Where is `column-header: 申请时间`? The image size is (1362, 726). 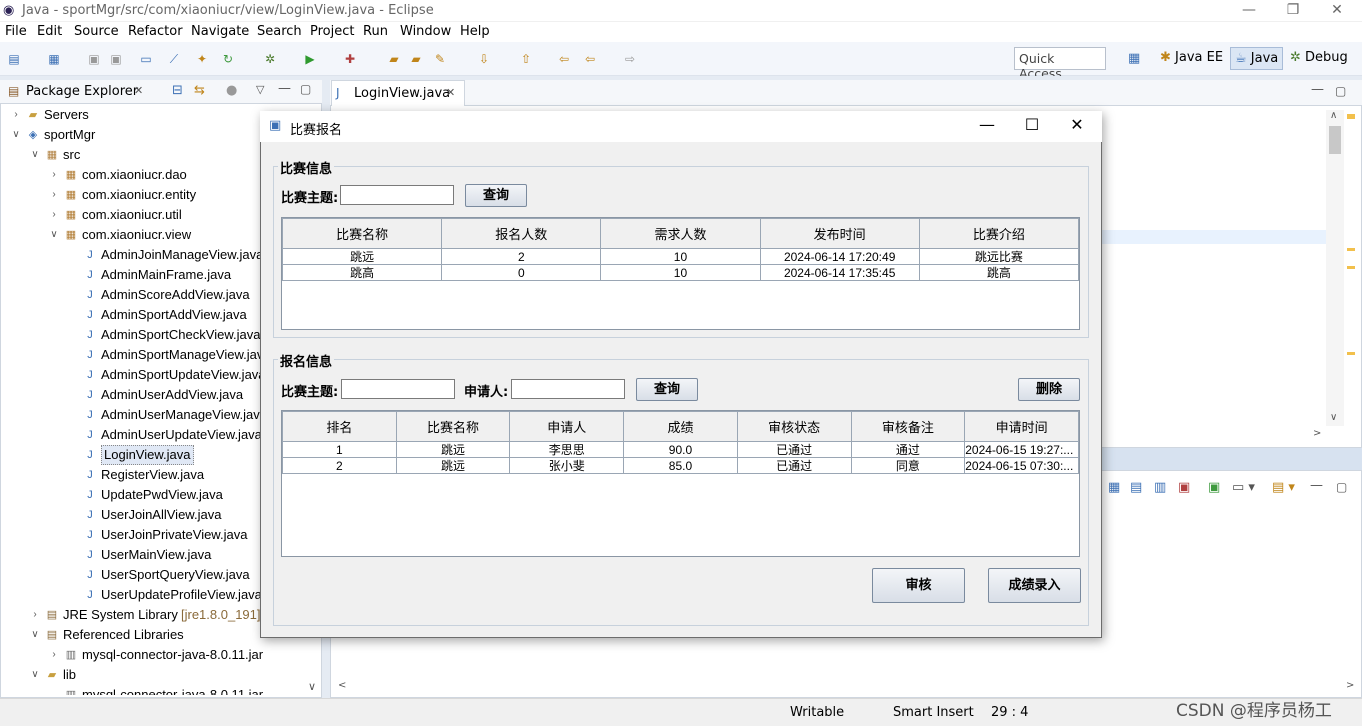
column-header: 申请时间 is located at coordinates (1021, 426).